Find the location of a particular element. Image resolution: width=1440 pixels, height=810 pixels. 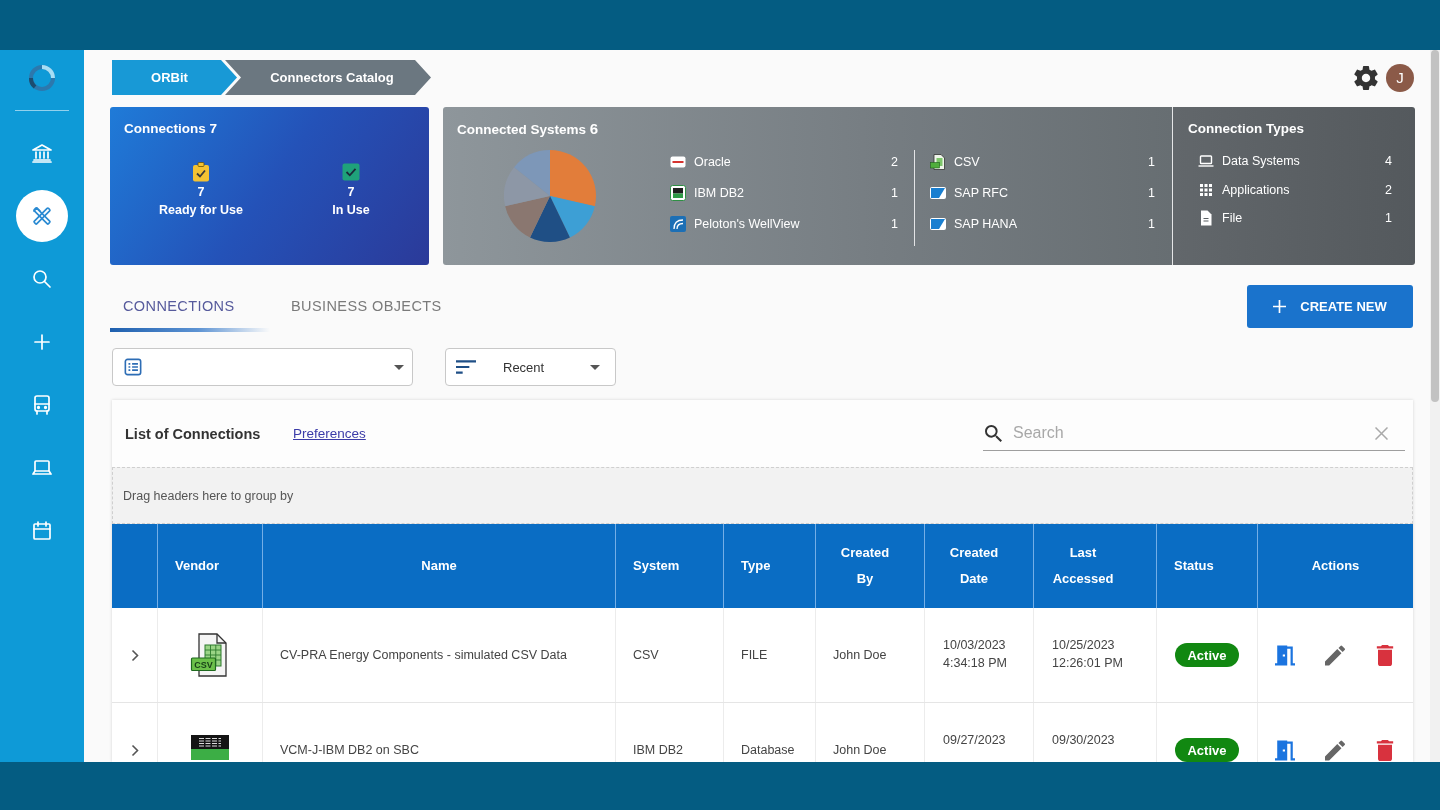

sidebar-item is located at coordinates (42, 216).